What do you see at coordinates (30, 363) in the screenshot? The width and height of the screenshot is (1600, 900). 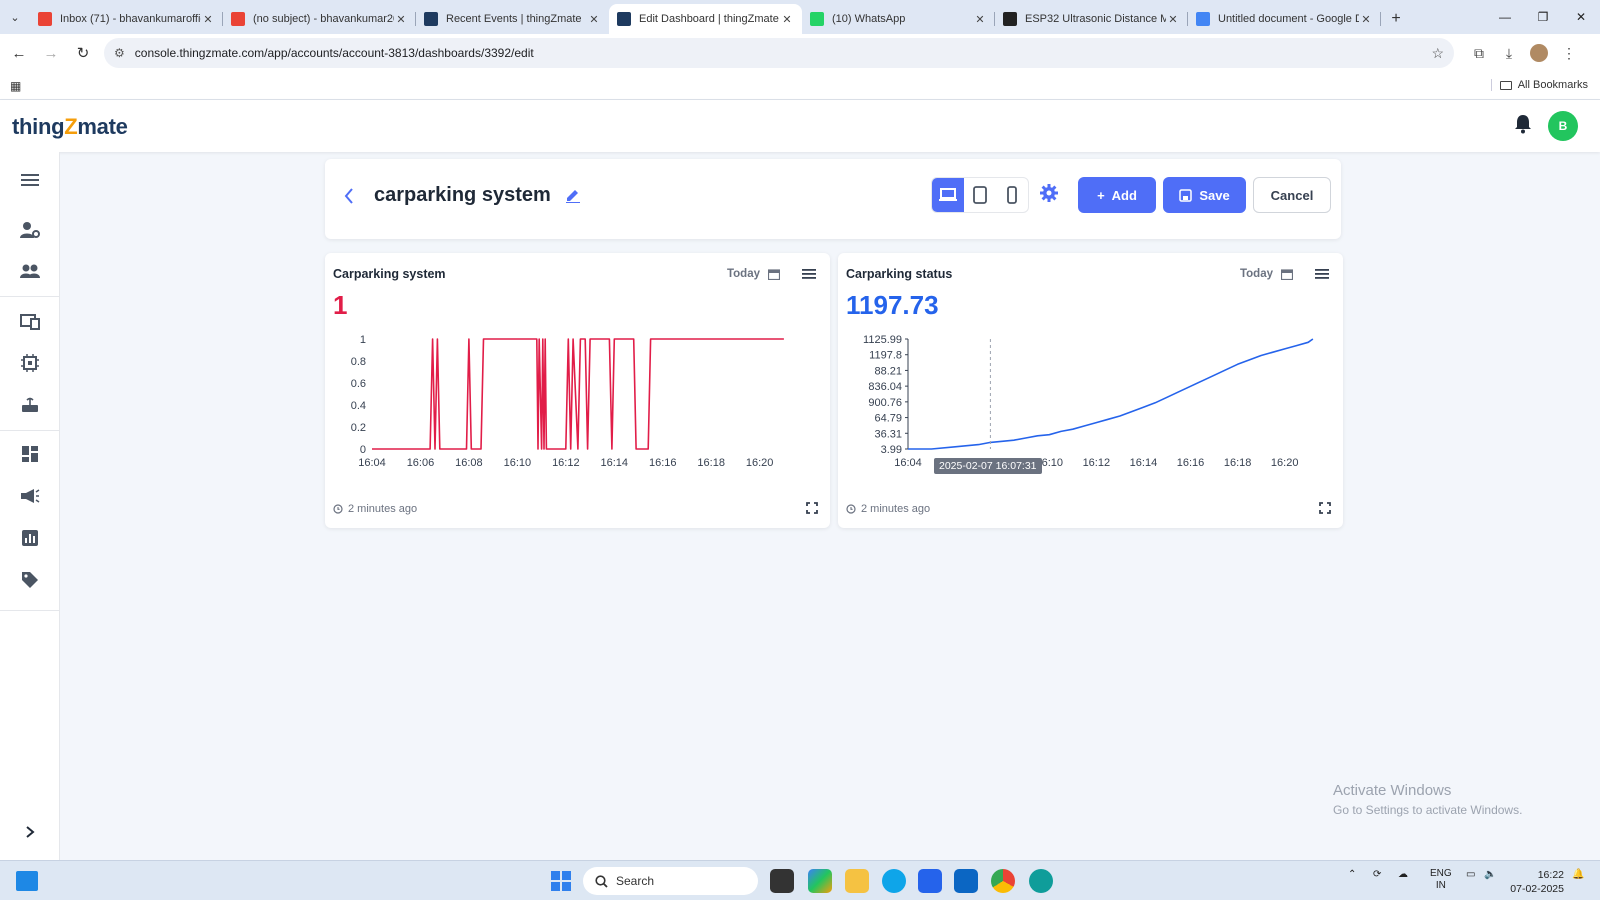 I see `chip-icon` at bounding box center [30, 363].